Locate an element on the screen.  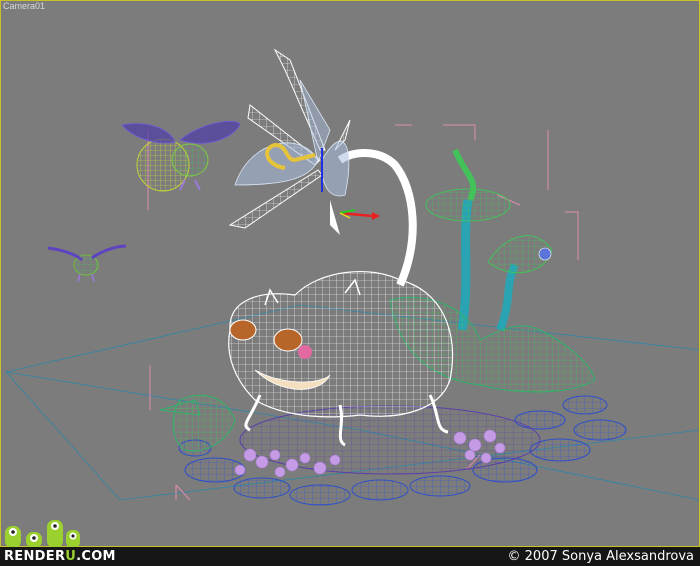
mushroom-right is located at coordinates (520, 283).